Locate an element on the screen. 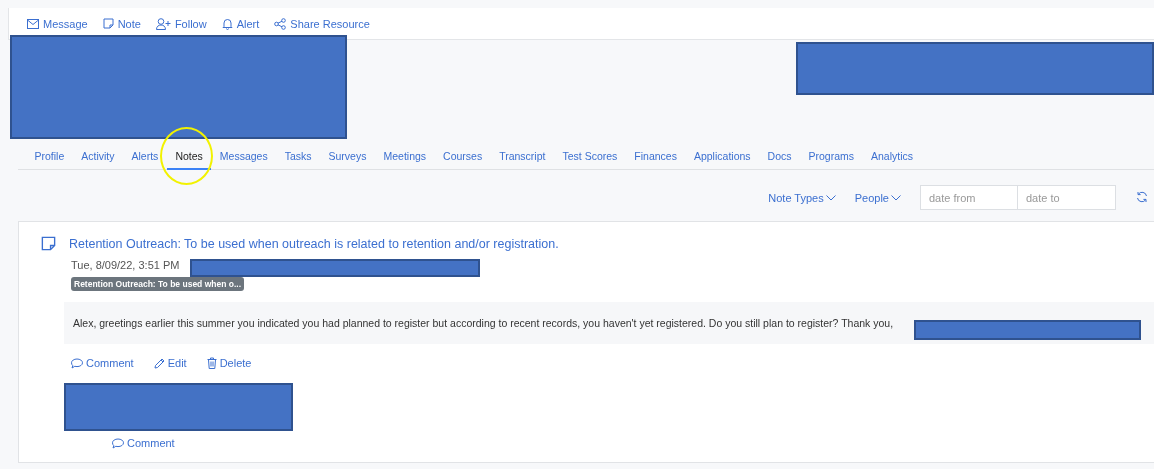  action-link: Alert is located at coordinates (240, 23).